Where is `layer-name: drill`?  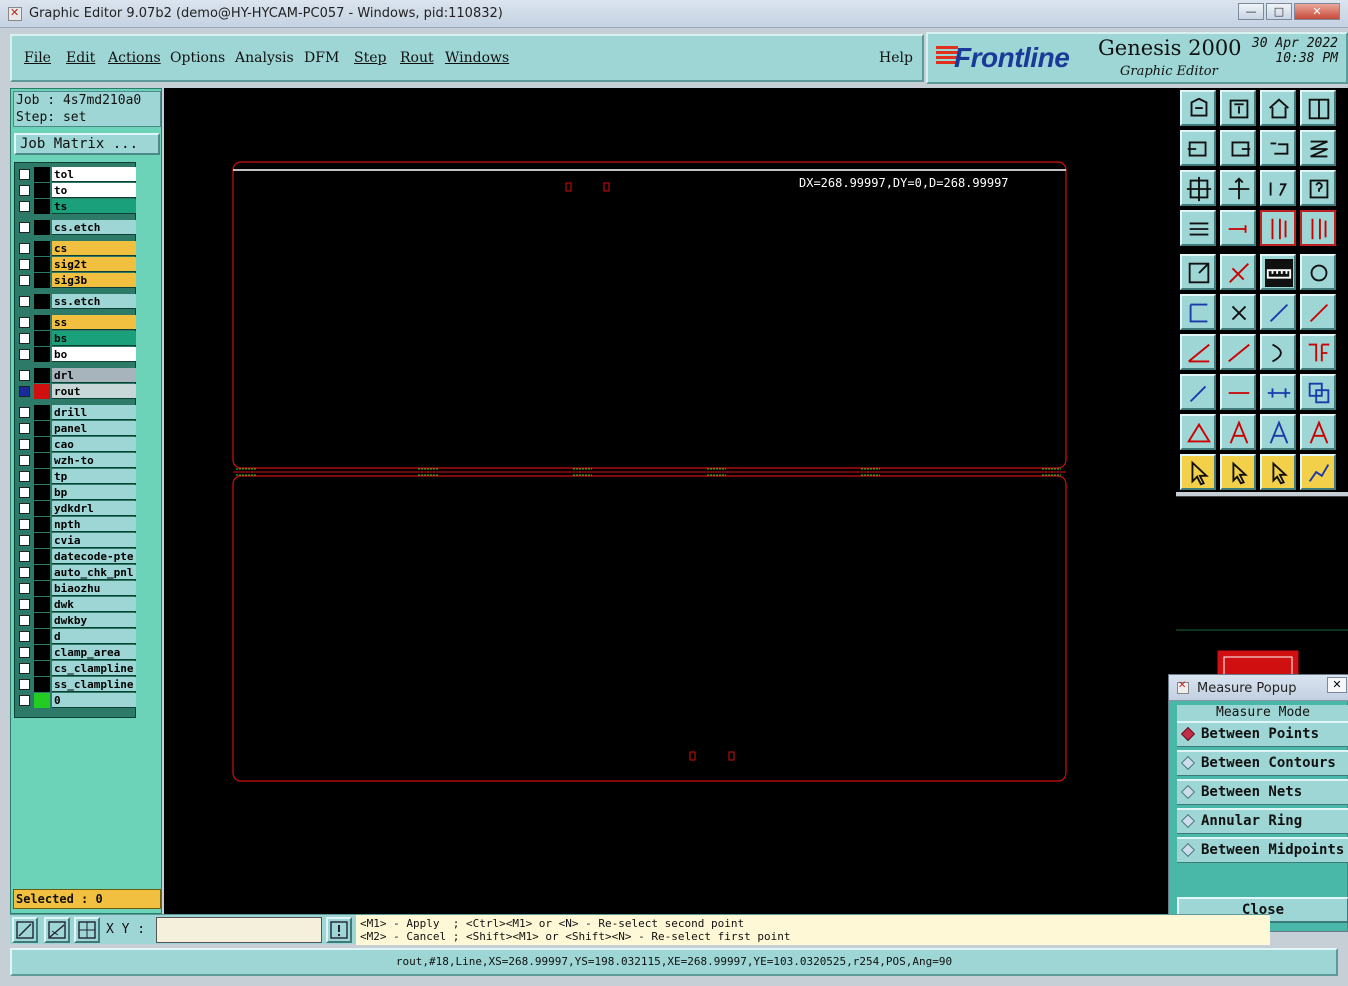
layer-name: drill is located at coordinates (94, 412).